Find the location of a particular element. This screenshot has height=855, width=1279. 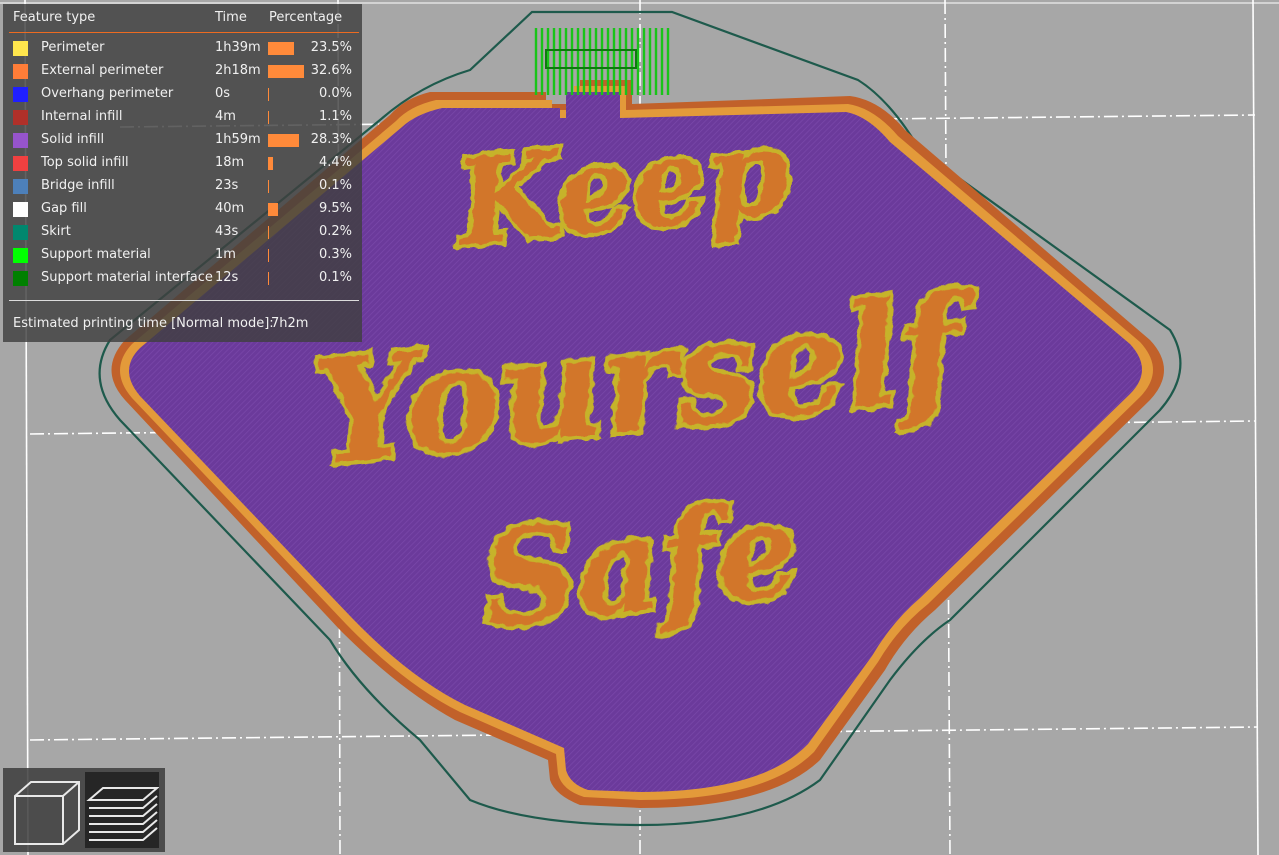

preview-button is located at coordinates (122, 810).